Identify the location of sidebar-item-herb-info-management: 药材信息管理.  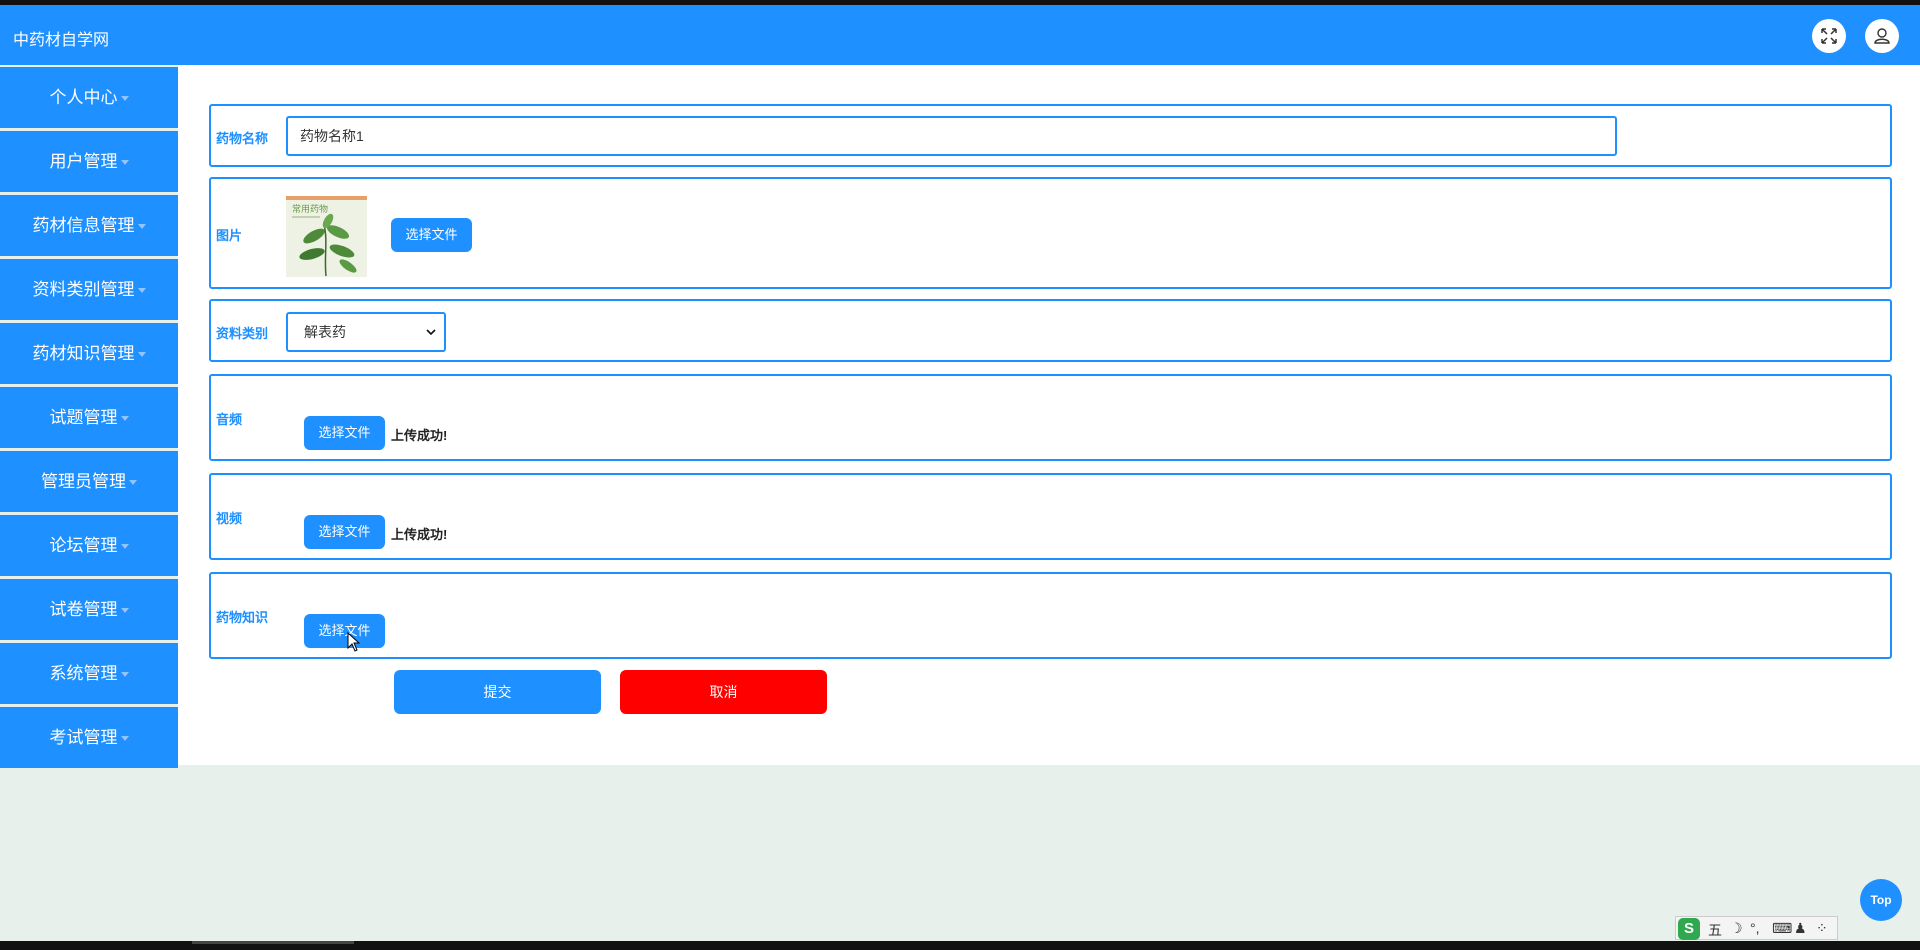
(89, 225).